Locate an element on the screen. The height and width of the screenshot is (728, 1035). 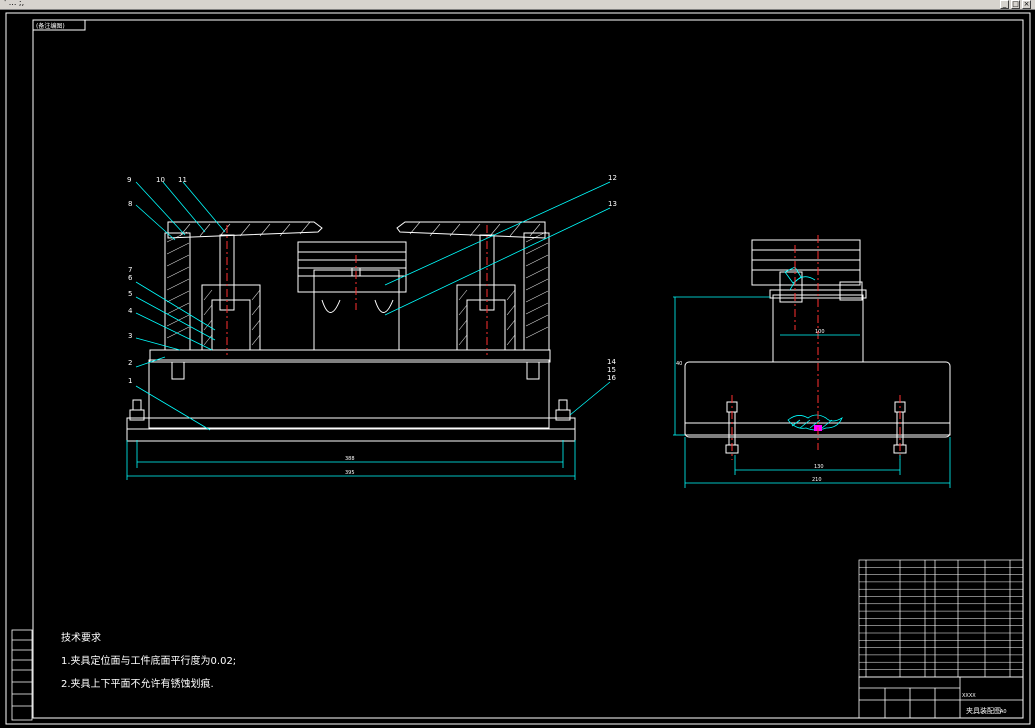
base-plate is located at coordinates (351, 423).